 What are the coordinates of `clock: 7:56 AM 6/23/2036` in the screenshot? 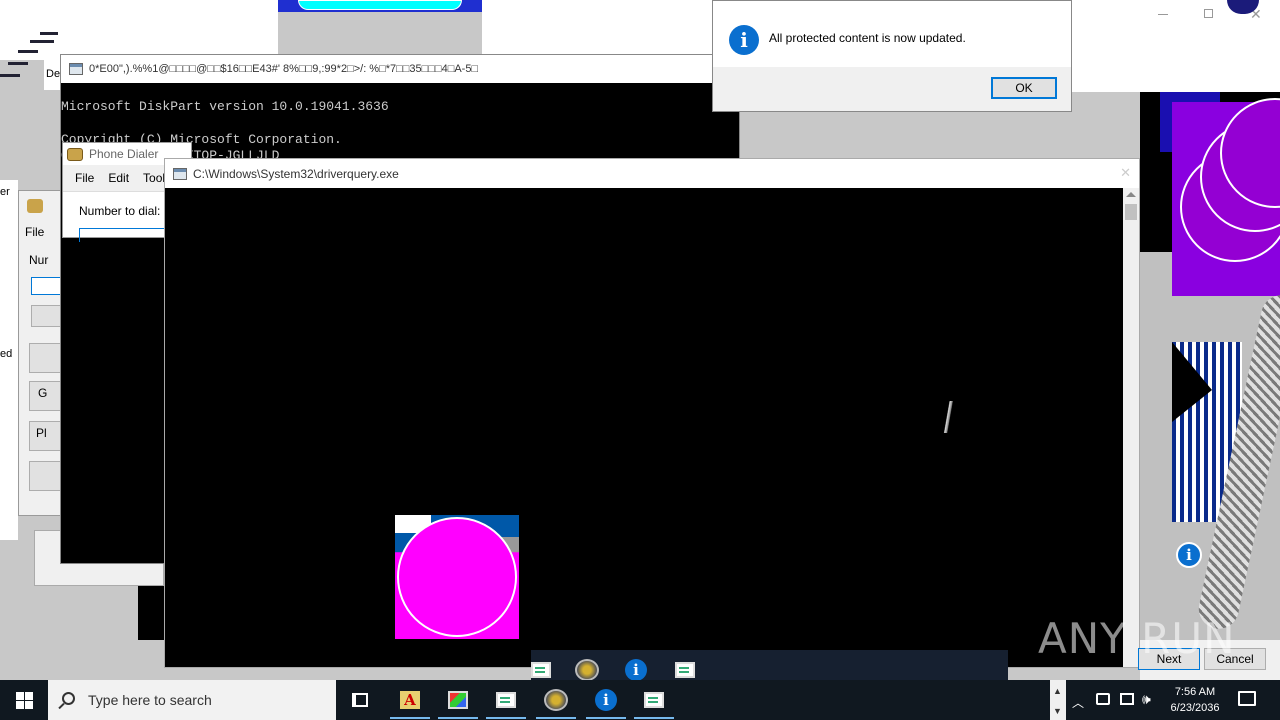 It's located at (1195, 700).